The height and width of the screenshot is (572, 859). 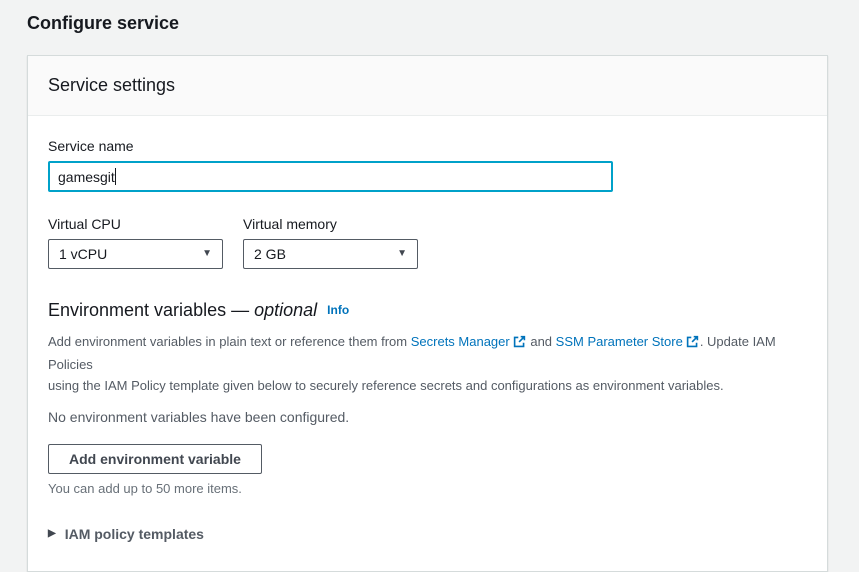 What do you see at coordinates (155, 459) in the screenshot?
I see `add-environment-variable-button: Add environment variable` at bounding box center [155, 459].